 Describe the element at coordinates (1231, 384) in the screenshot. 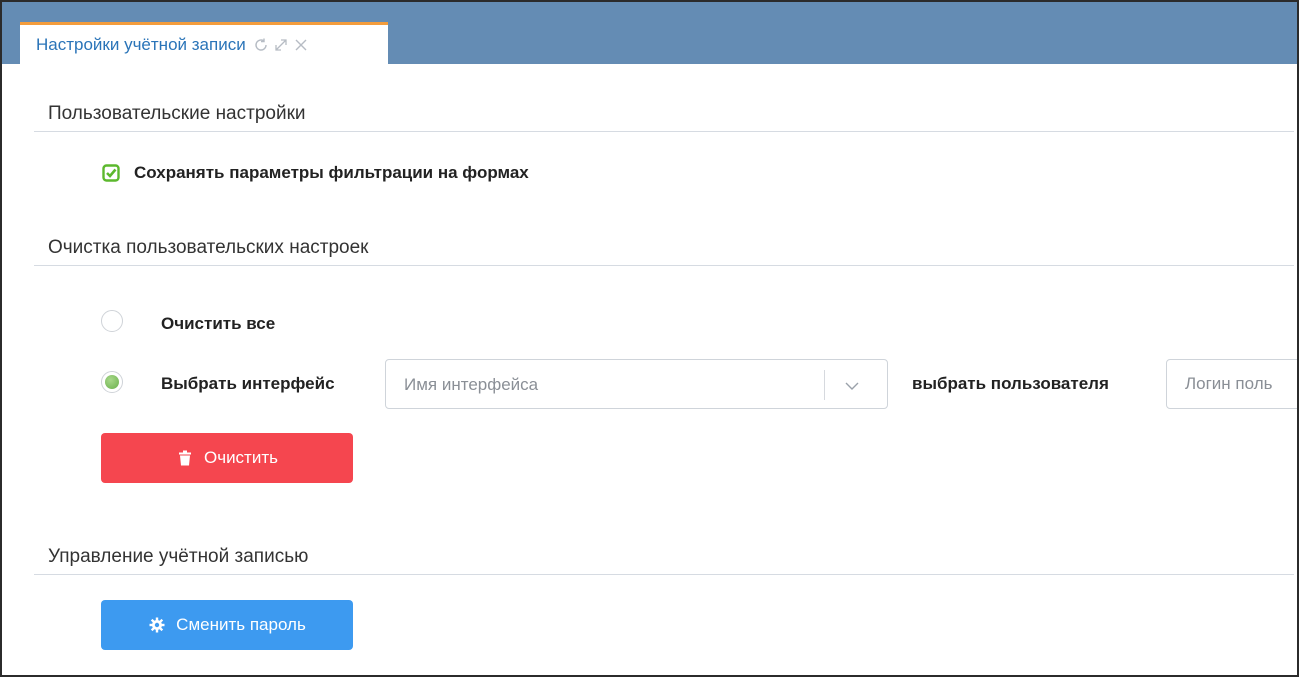

I see `login-input` at that location.